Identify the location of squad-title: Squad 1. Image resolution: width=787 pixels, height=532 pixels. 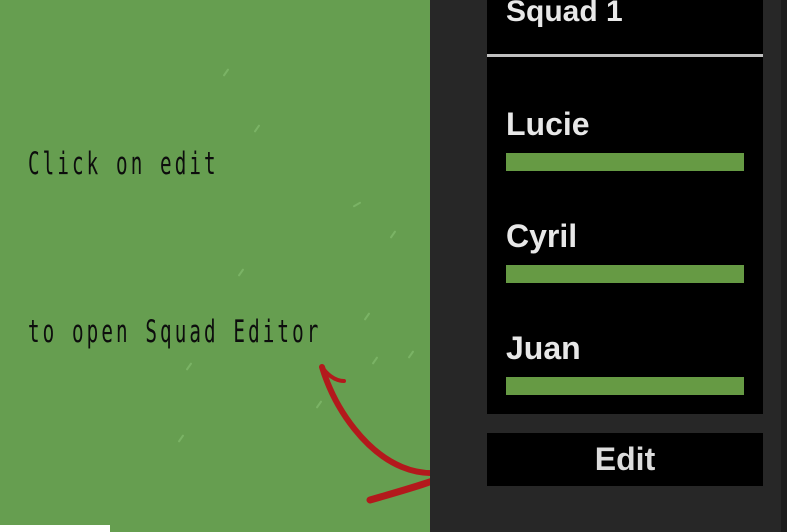
(564, 14).